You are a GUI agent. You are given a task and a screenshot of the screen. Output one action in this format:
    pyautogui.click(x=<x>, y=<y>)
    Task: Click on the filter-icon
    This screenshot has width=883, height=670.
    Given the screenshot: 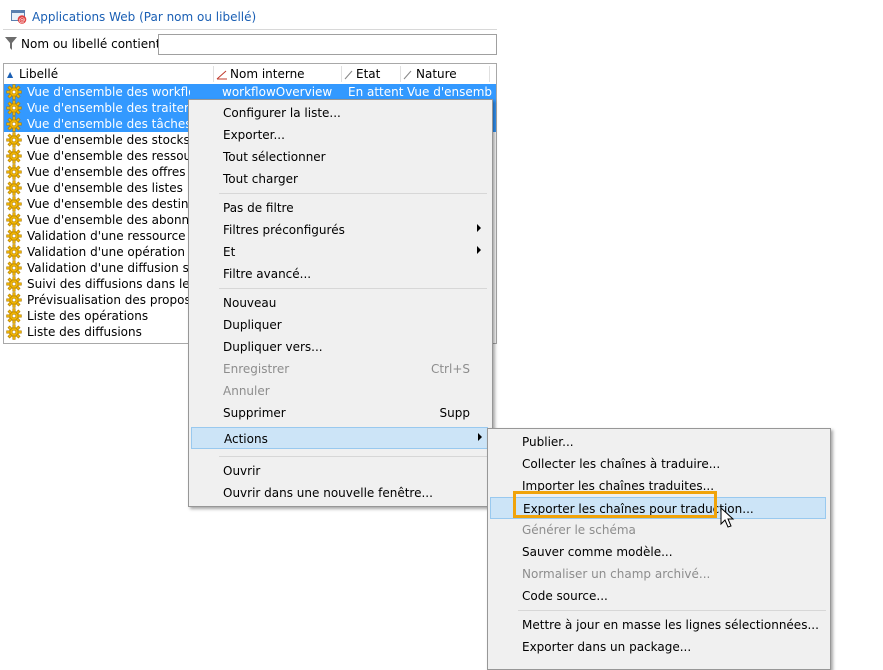 What is the action you would take?
    pyautogui.click(x=11, y=43)
    